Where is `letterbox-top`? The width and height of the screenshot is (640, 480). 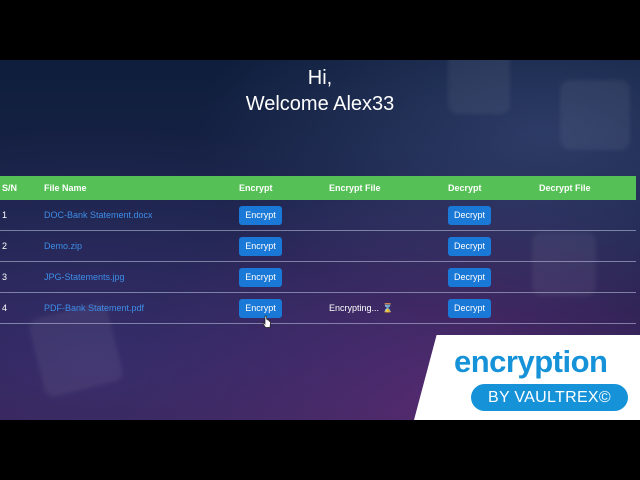 letterbox-top is located at coordinates (320, 30).